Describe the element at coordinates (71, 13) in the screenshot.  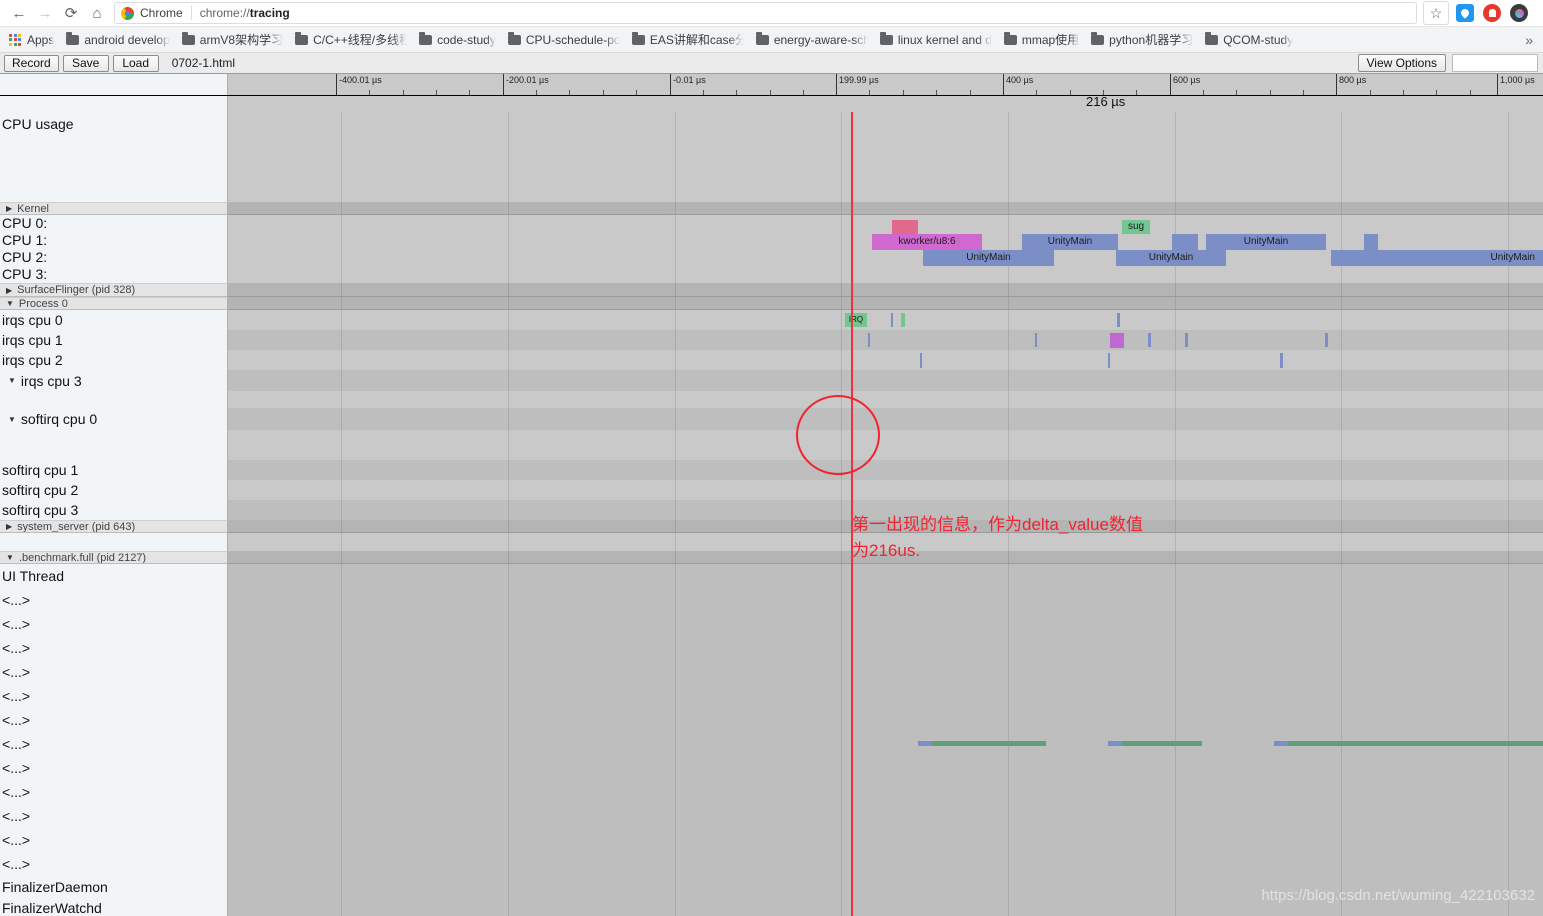
I see `reload-icon: ⟳` at that location.